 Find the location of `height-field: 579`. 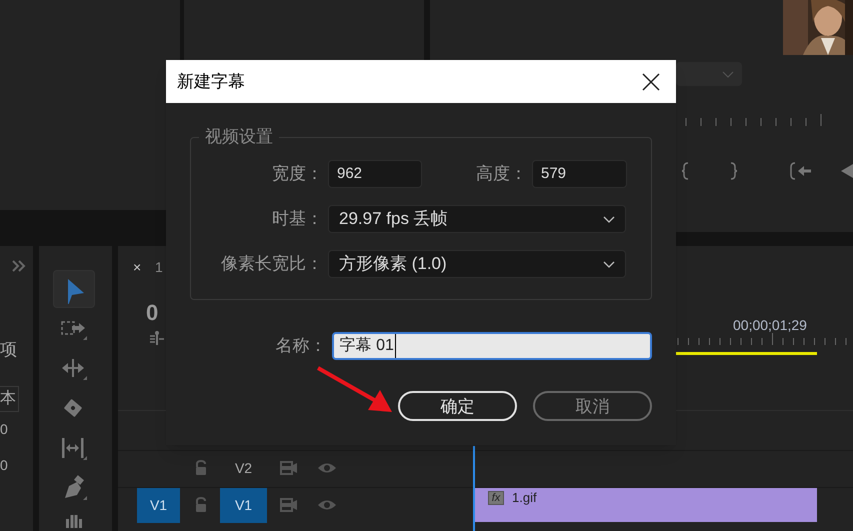

height-field: 579 is located at coordinates (579, 174).